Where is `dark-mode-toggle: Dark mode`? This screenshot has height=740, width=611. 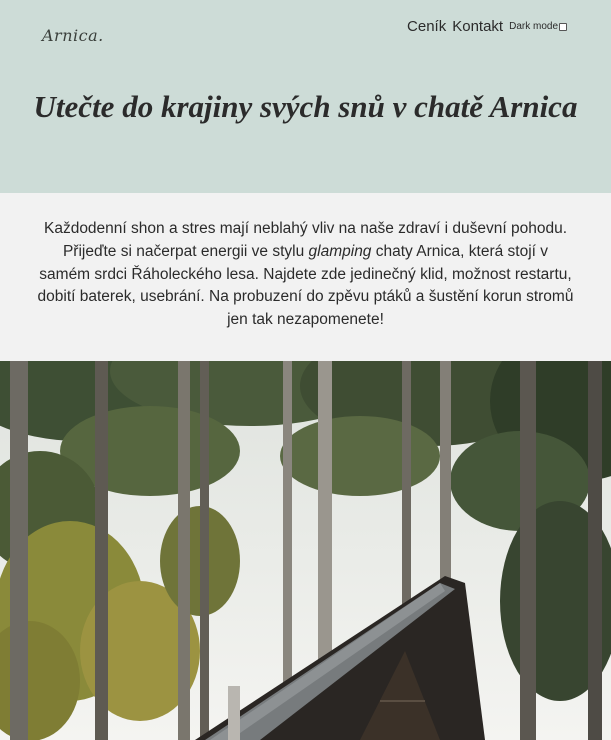
dark-mode-toggle: Dark mode is located at coordinates (538, 26).